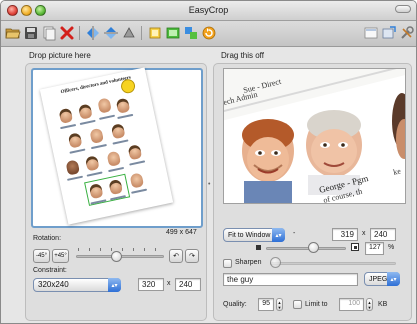 The image size is (417, 324). Describe the element at coordinates (316, 304) in the screenshot. I see `limit-label: Limit to` at that location.